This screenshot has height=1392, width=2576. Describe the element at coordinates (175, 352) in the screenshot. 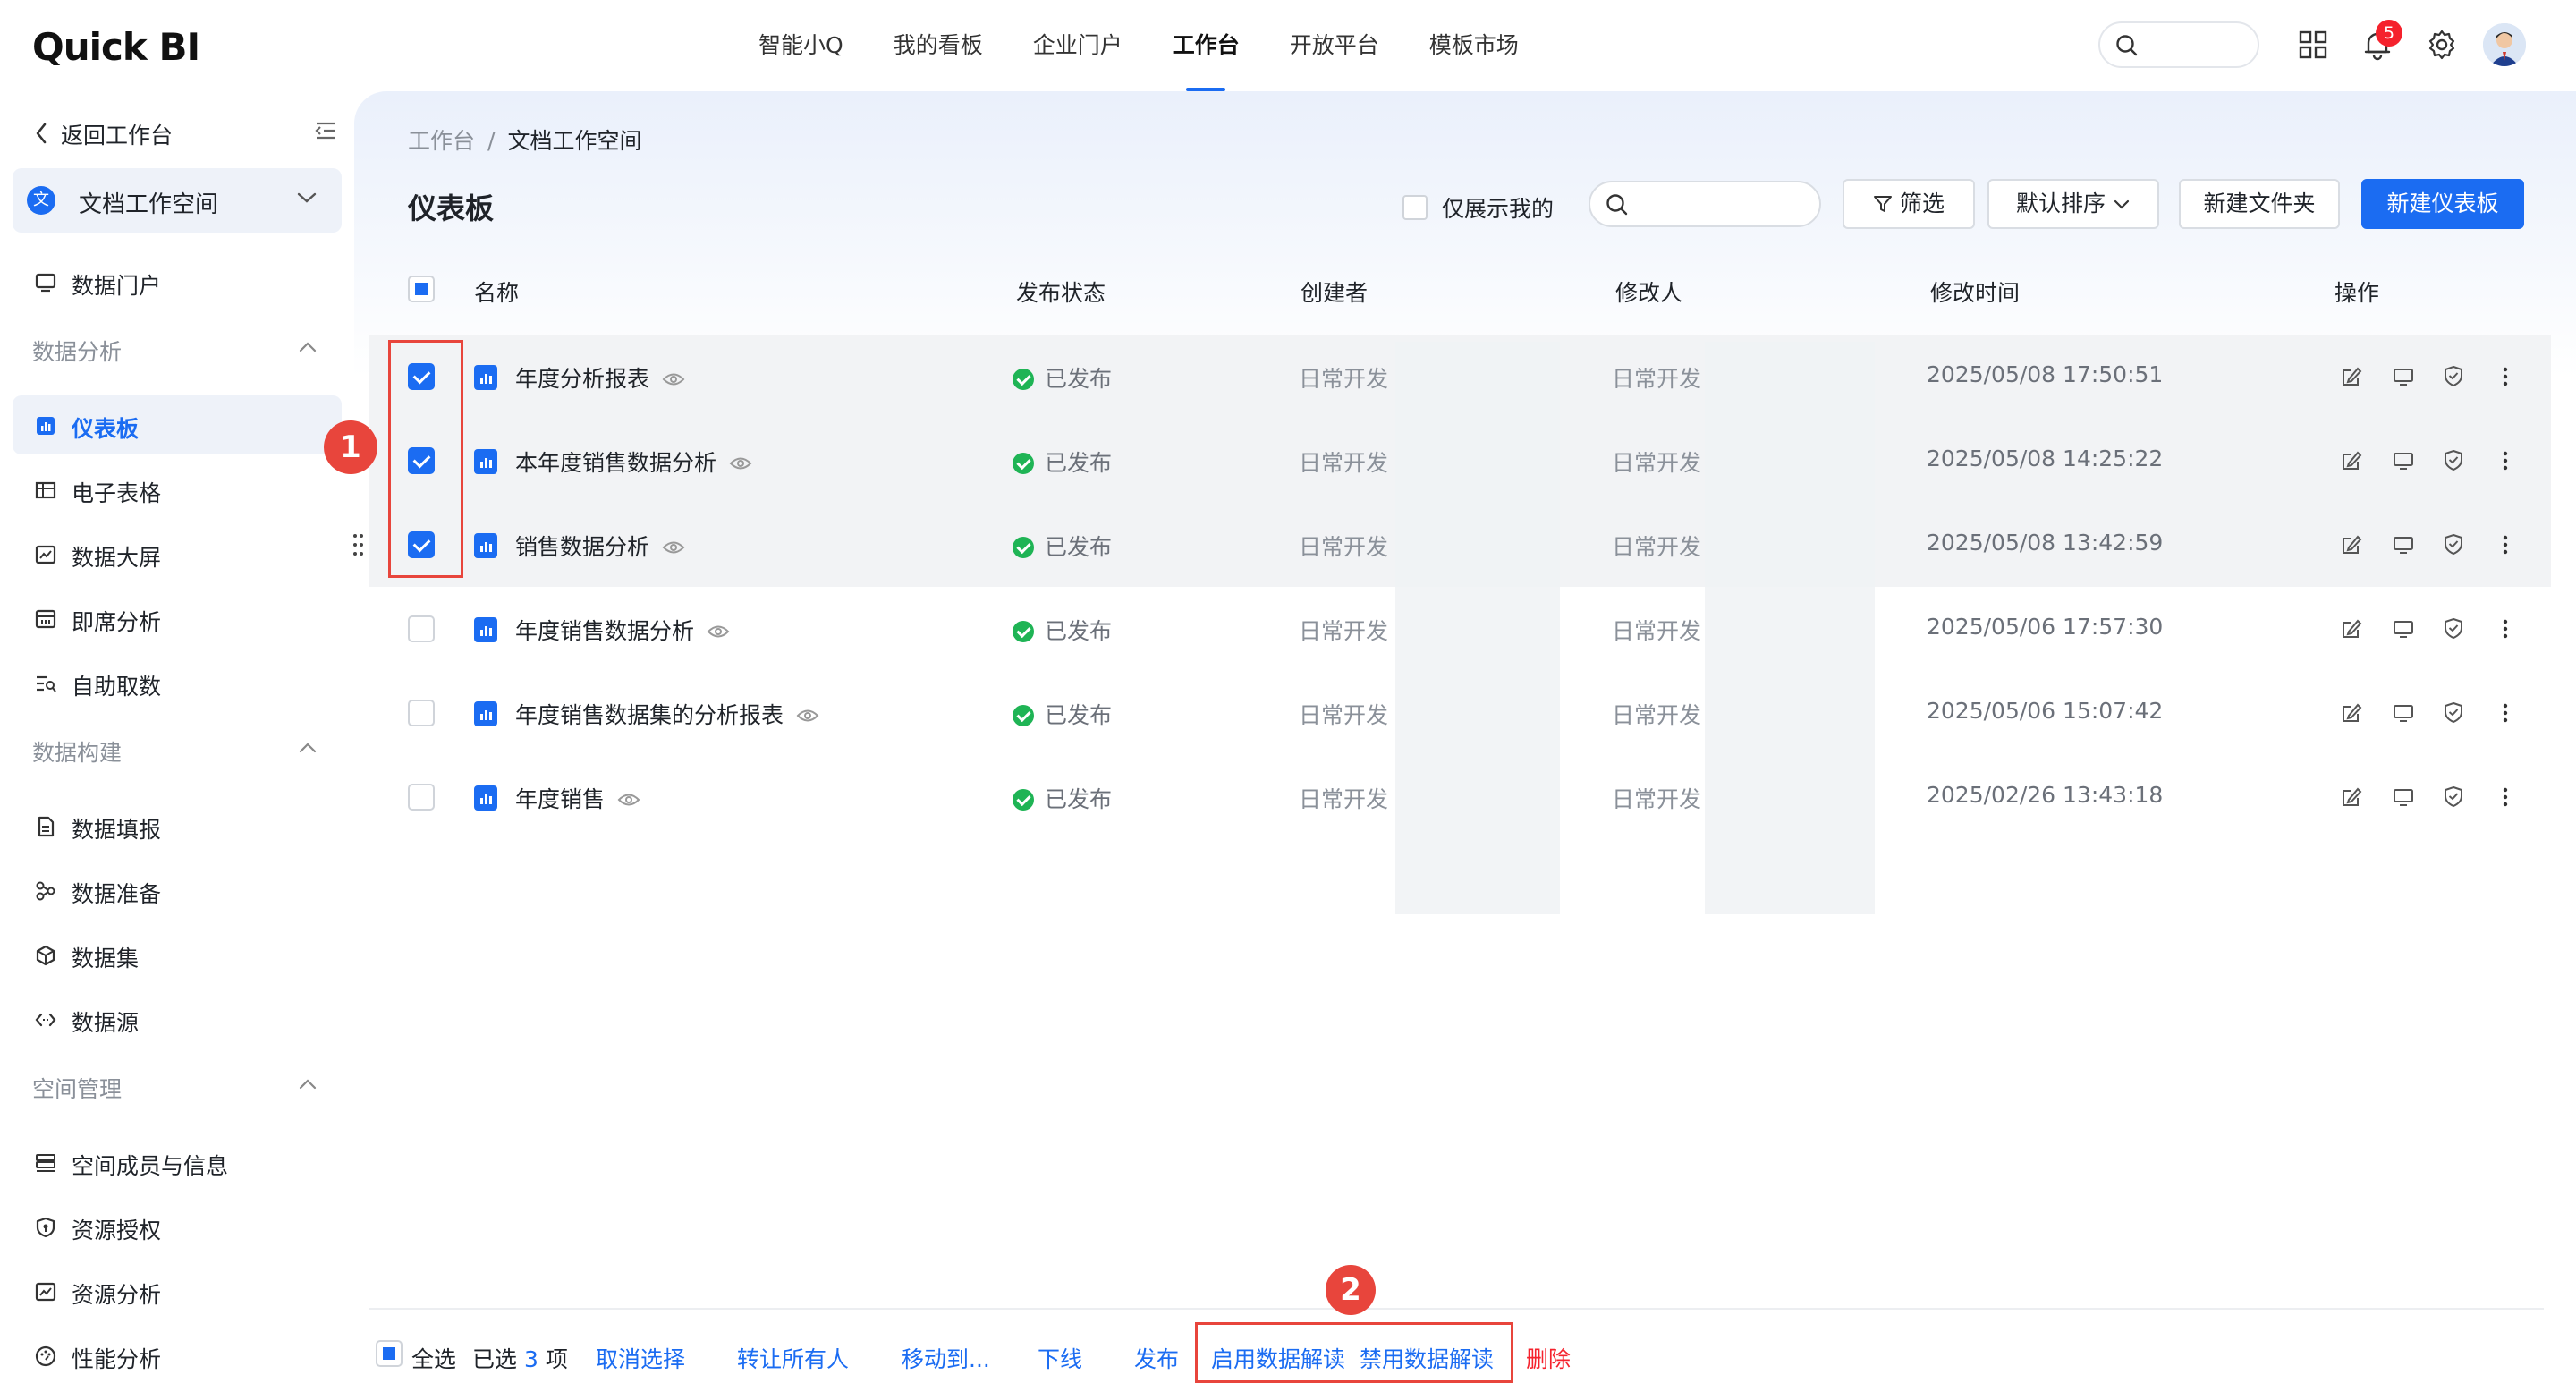

I see `sidebar-group-data-analysis: 数据分析` at that location.